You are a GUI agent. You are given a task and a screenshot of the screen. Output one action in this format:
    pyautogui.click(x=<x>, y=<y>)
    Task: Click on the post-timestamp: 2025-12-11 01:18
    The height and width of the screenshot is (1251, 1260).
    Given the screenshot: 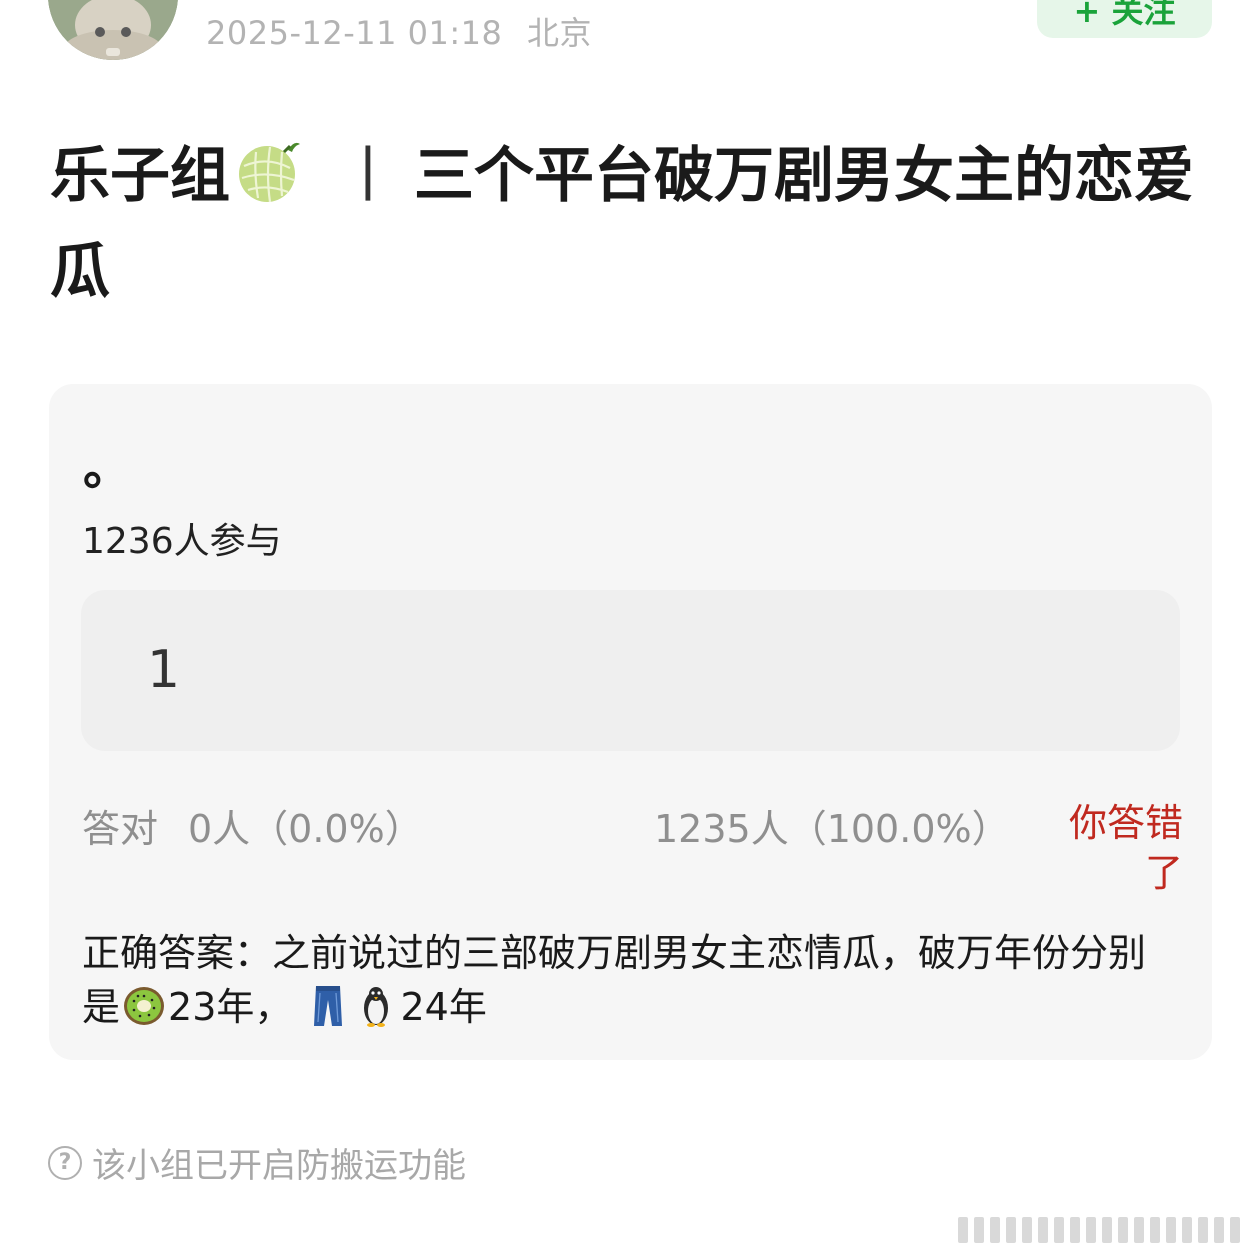 What is the action you would take?
    pyautogui.click(x=354, y=33)
    